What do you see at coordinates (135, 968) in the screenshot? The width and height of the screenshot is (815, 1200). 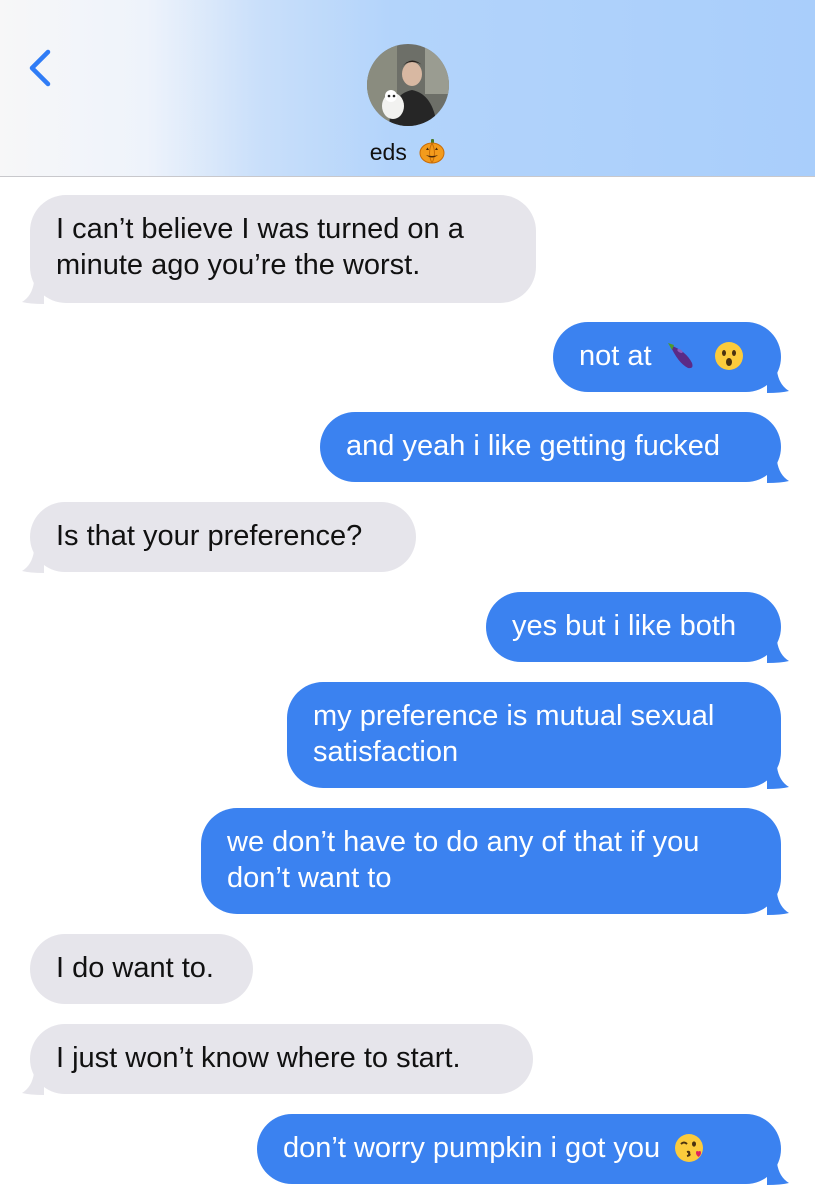 I see `message-text: I do want to.` at bounding box center [135, 968].